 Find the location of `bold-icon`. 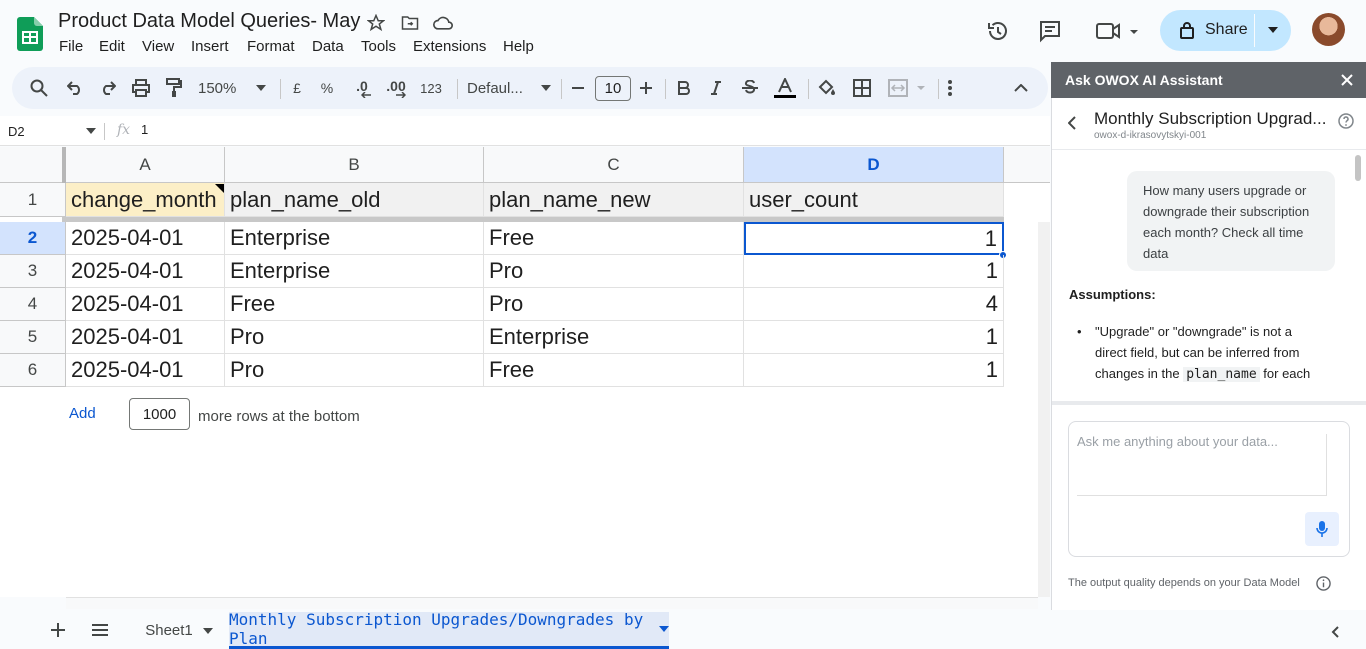

bold-icon is located at coordinates (684, 88).